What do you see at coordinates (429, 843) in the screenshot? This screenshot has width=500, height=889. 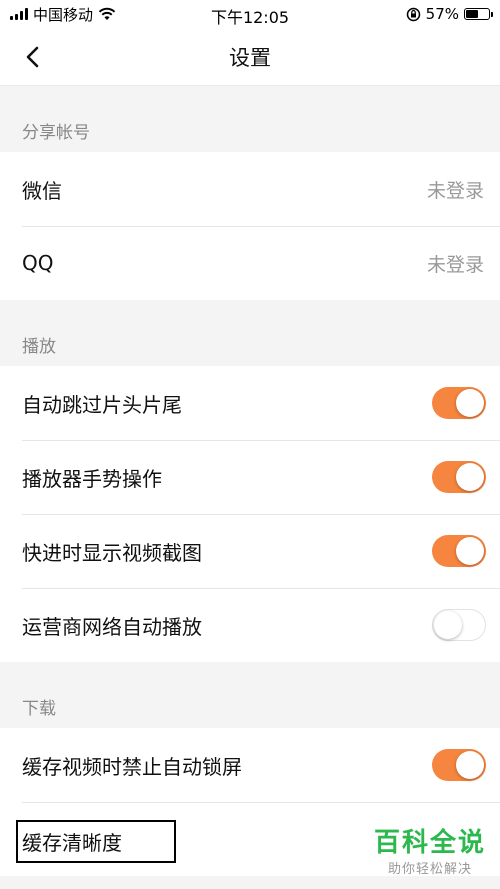 I see `watermark-title: 百科全说` at bounding box center [429, 843].